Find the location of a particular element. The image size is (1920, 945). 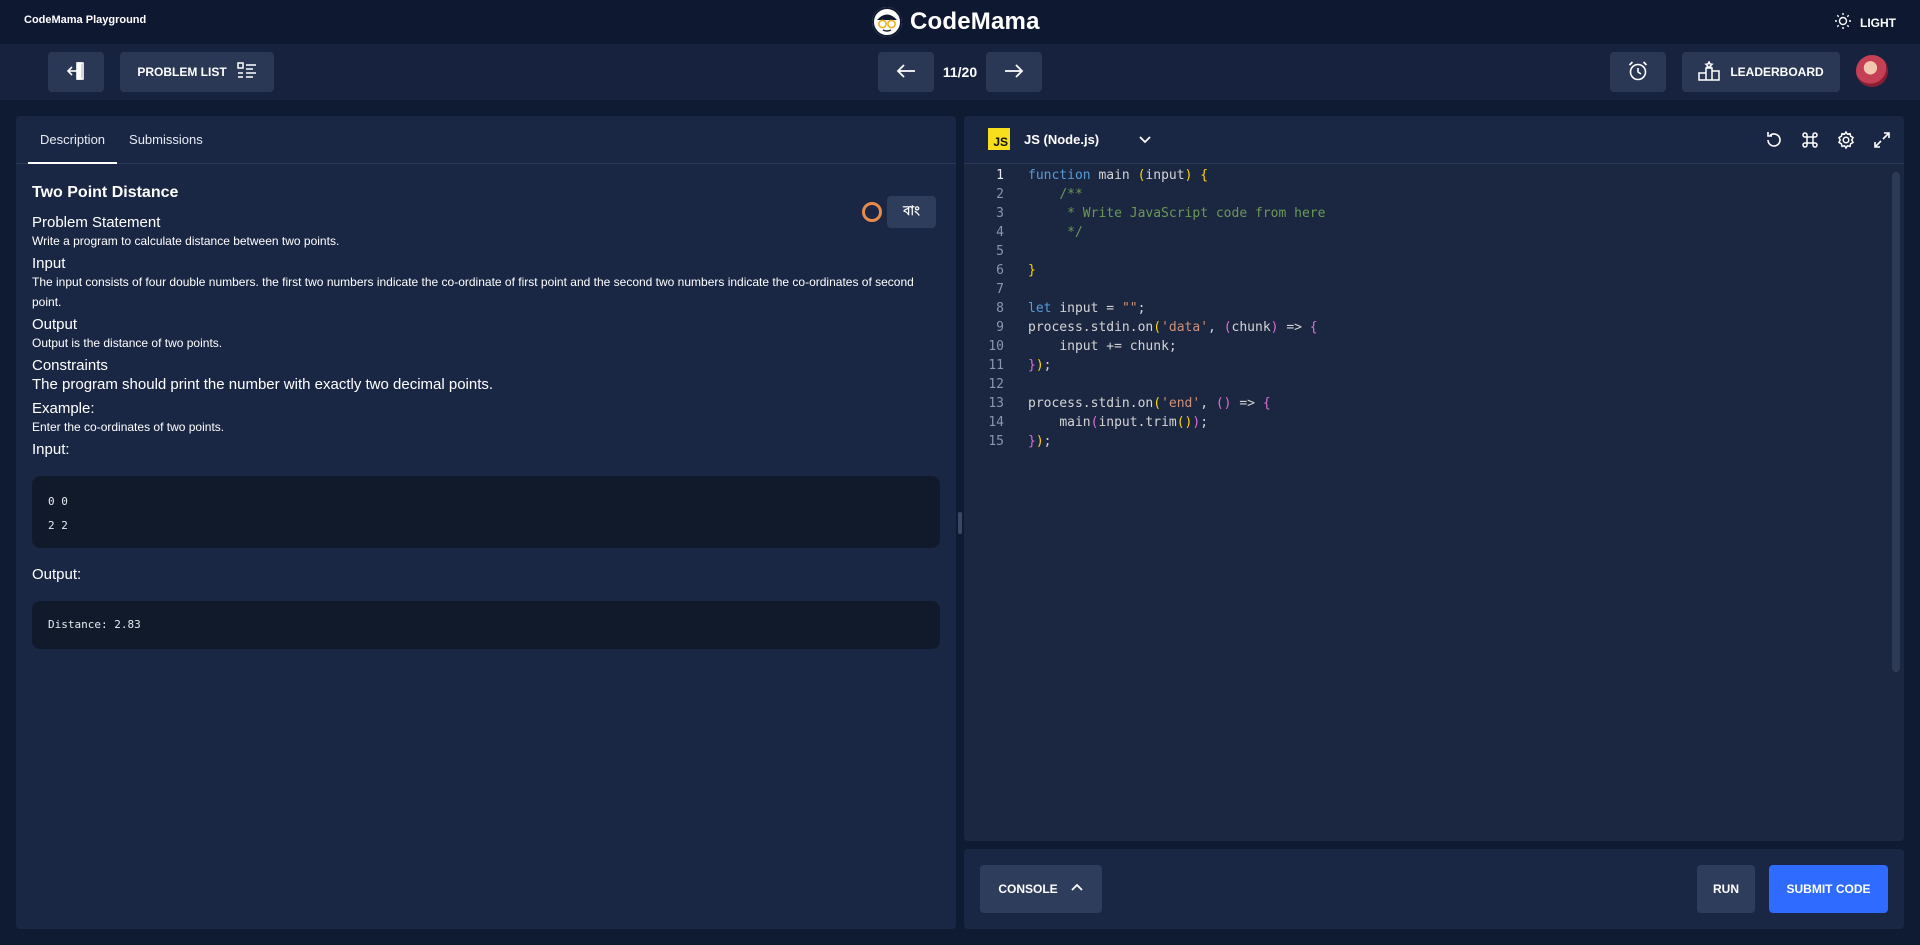

app-name: CodeMama Playground is located at coordinates (85, 20).